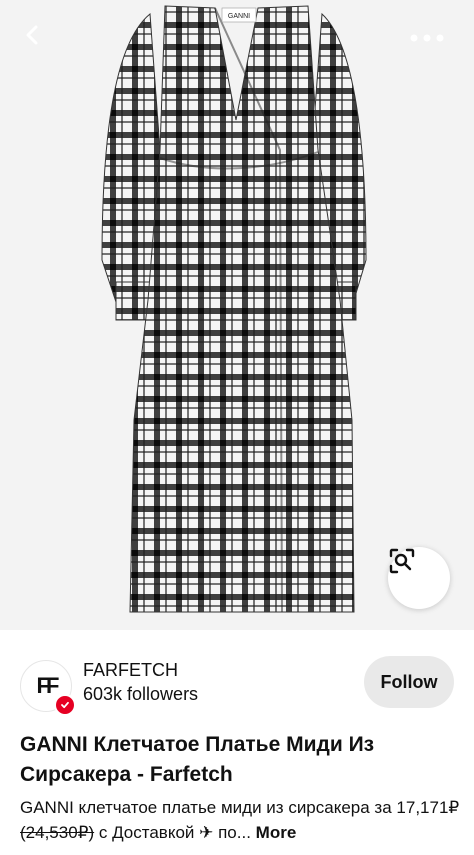  What do you see at coordinates (427, 38) in the screenshot?
I see `ellipsis-icon` at bounding box center [427, 38].